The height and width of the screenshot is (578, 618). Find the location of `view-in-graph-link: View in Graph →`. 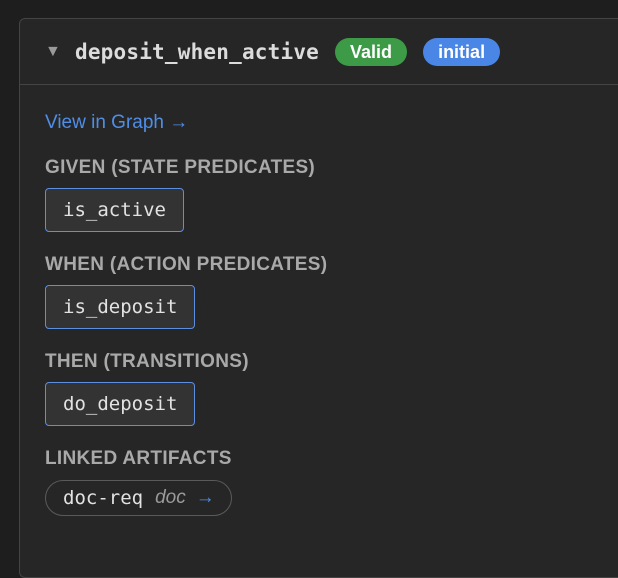

view-in-graph-link: View in Graph → is located at coordinates (116, 123).